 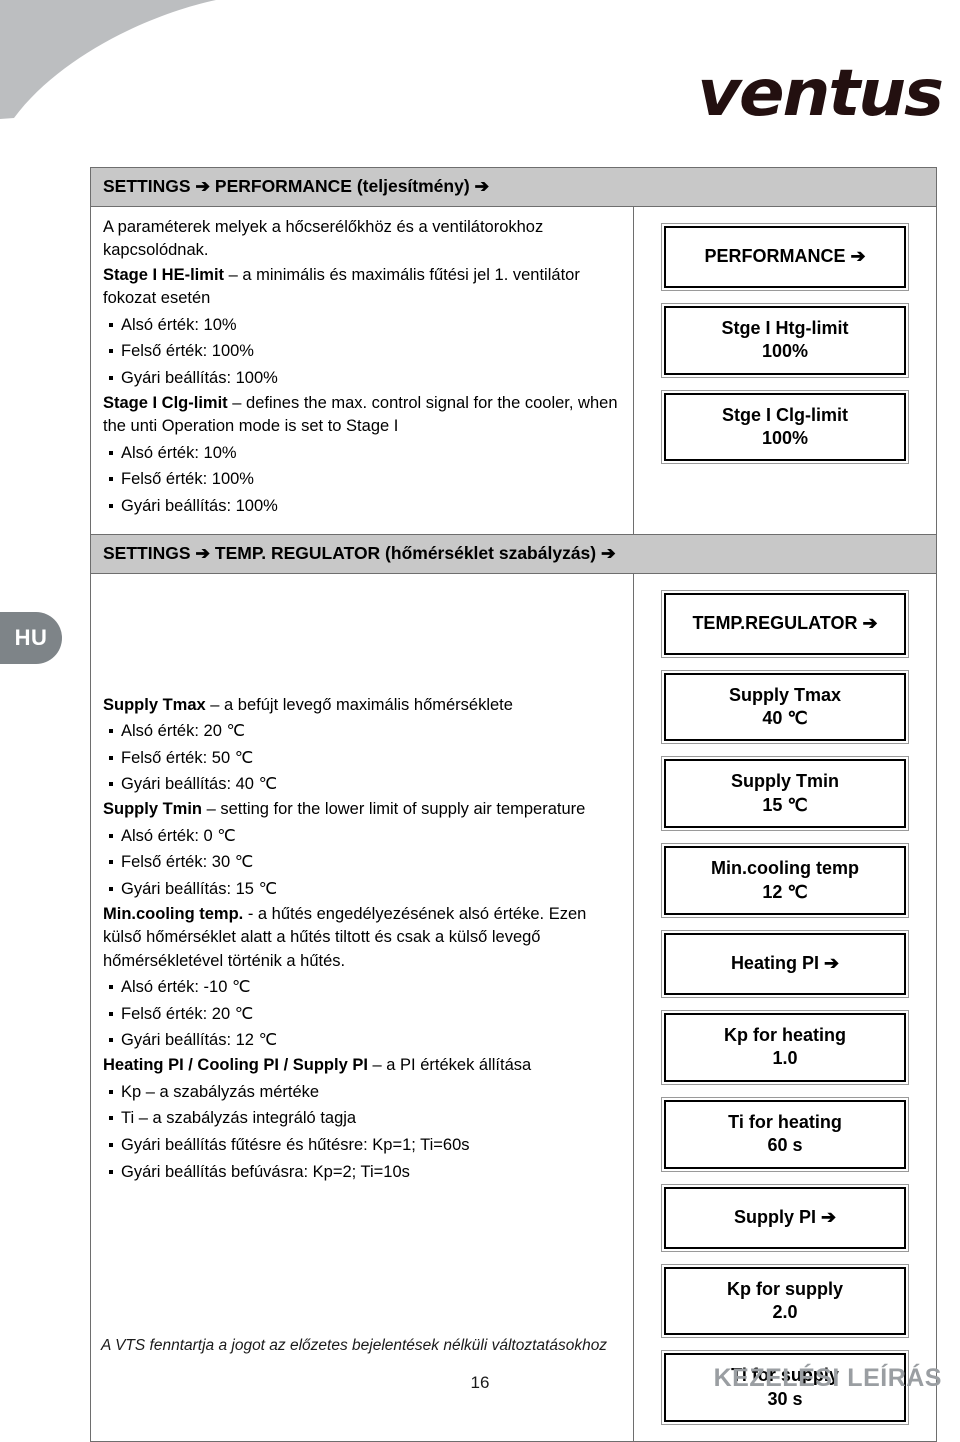 I want to click on list-item: Gyári beállítás: 15 ℃, so click(x=362, y=889).